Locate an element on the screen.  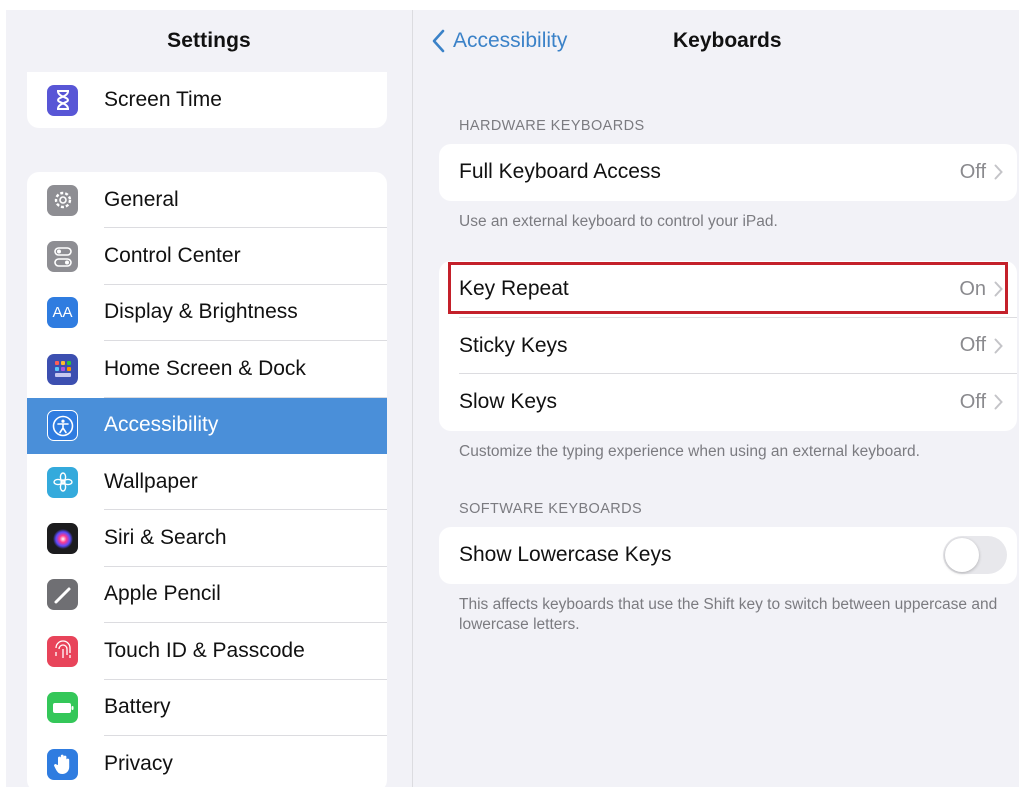
full-keyboard-access-card: Full Keyboard Access Off is located at coordinates (728, 172).